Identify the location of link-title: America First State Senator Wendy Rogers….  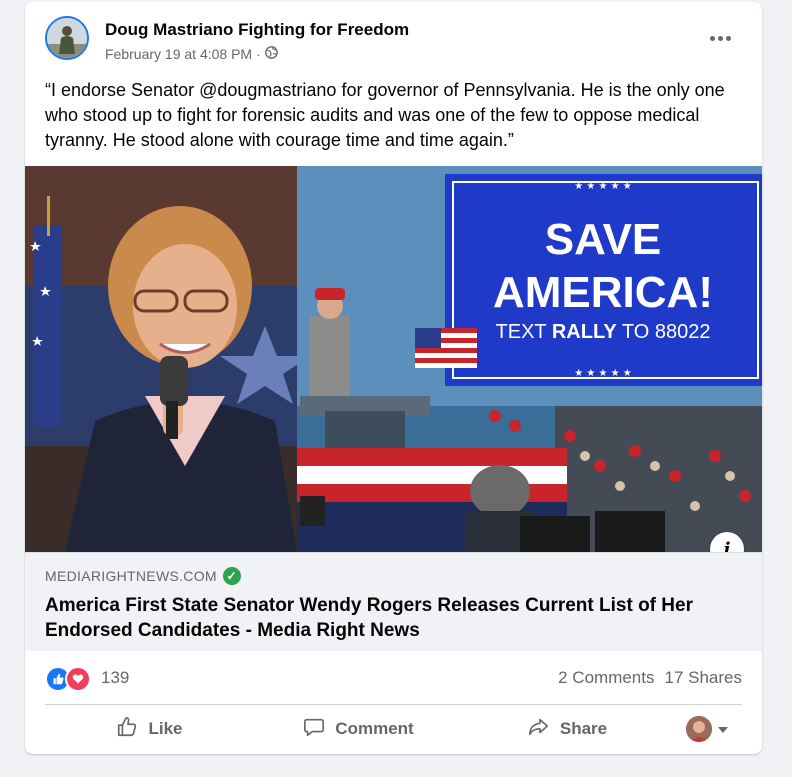
(395, 618).